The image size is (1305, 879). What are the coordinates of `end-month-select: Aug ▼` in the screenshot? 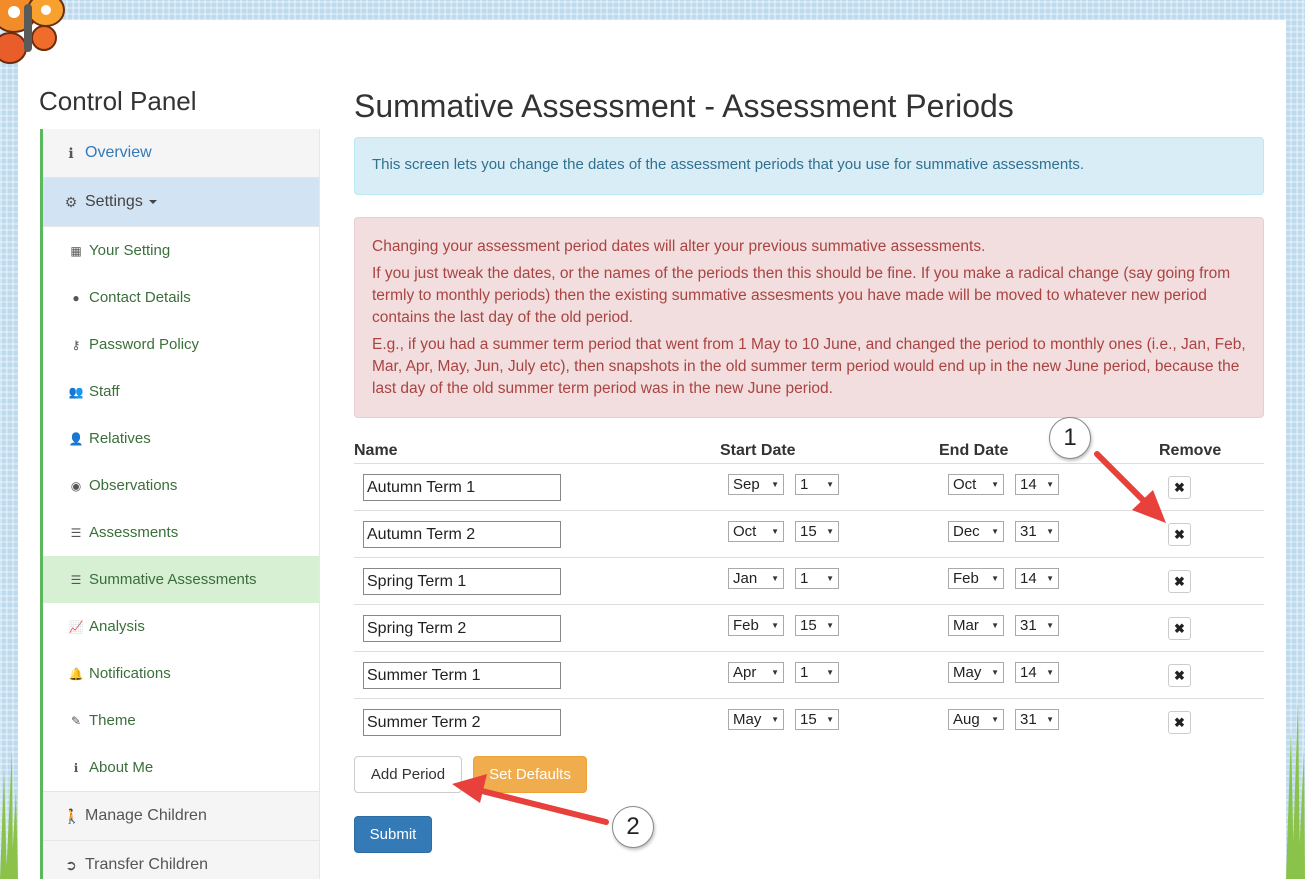 It's located at (976, 719).